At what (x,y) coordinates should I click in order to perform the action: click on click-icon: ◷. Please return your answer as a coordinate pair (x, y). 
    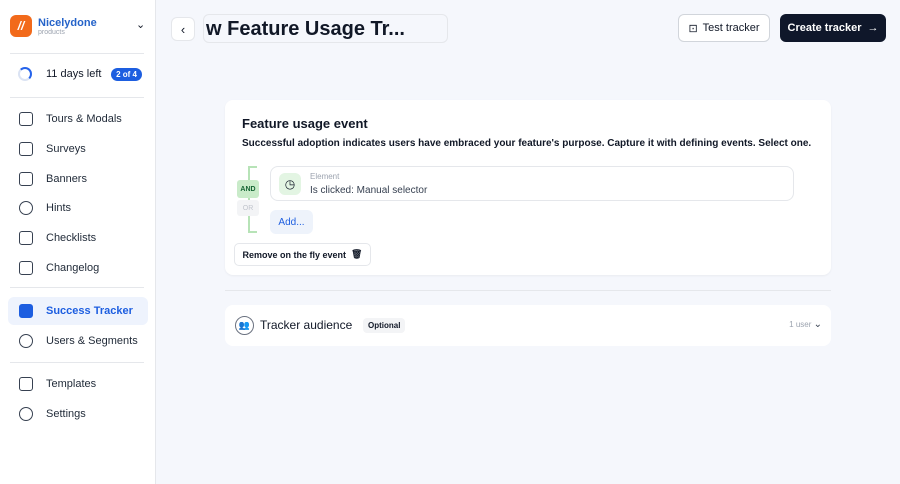
    Looking at the image, I should click on (290, 184).